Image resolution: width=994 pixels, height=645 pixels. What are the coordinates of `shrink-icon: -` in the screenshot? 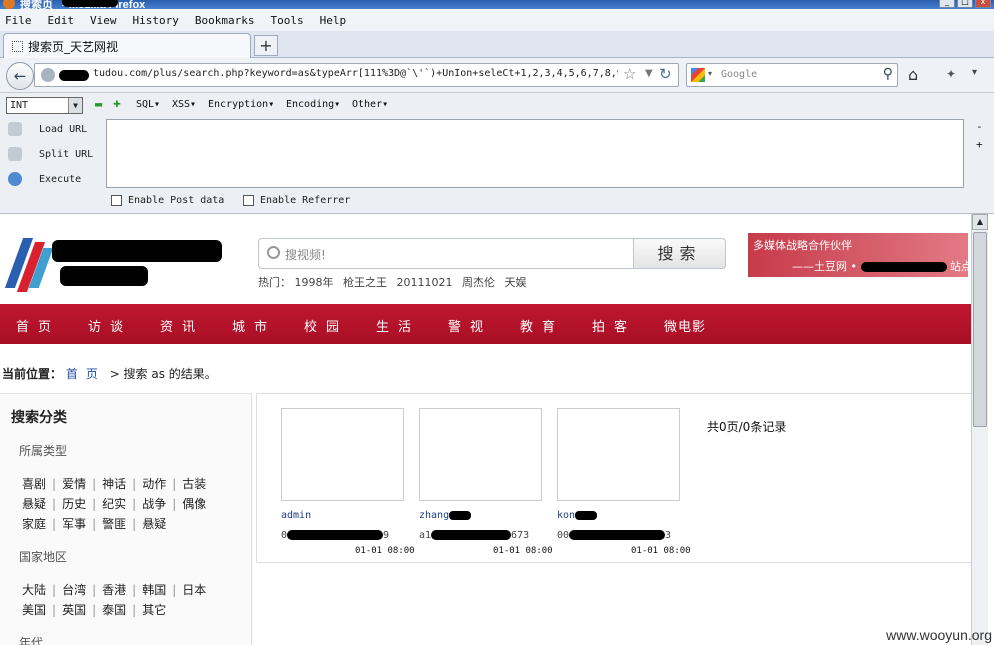 It's located at (979, 126).